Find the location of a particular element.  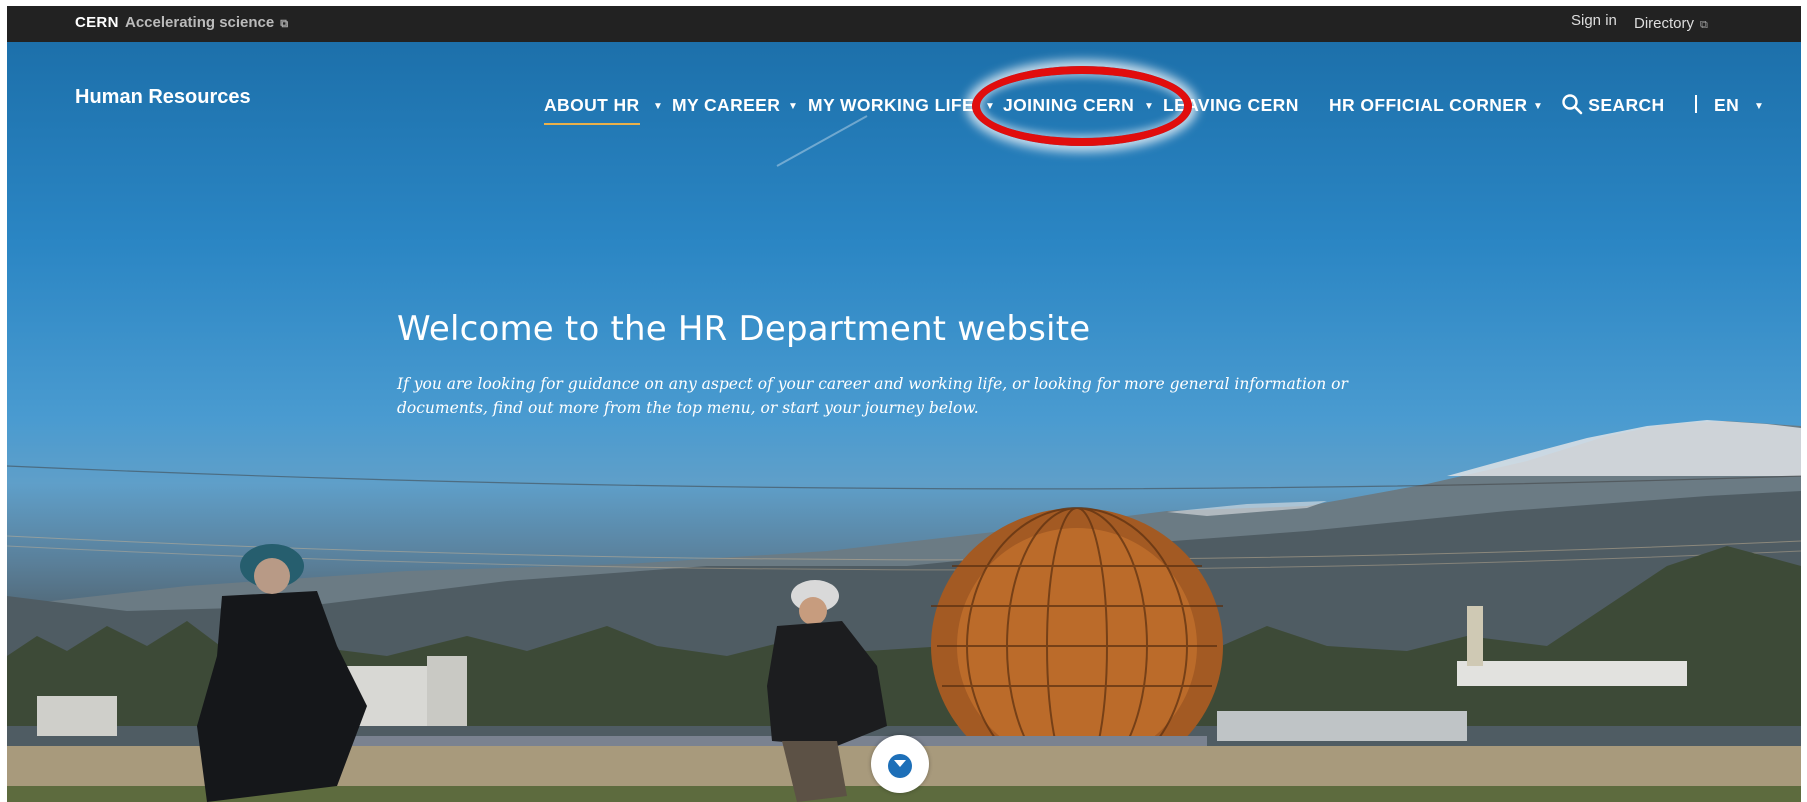

active-nav-indicator is located at coordinates (592, 124).